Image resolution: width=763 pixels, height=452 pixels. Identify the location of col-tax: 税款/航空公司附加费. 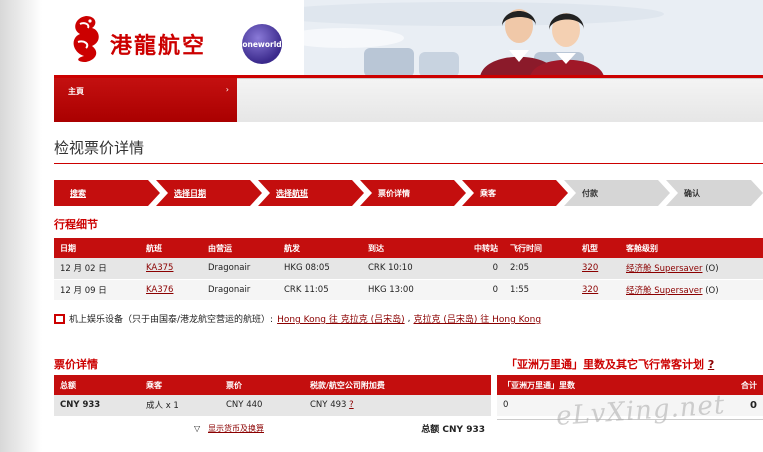
(397, 385).